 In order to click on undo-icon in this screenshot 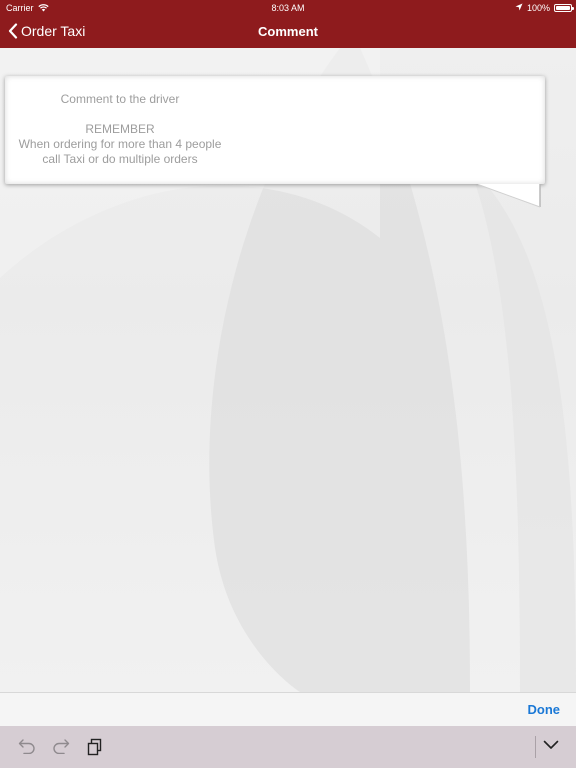, I will do `click(27, 746)`.